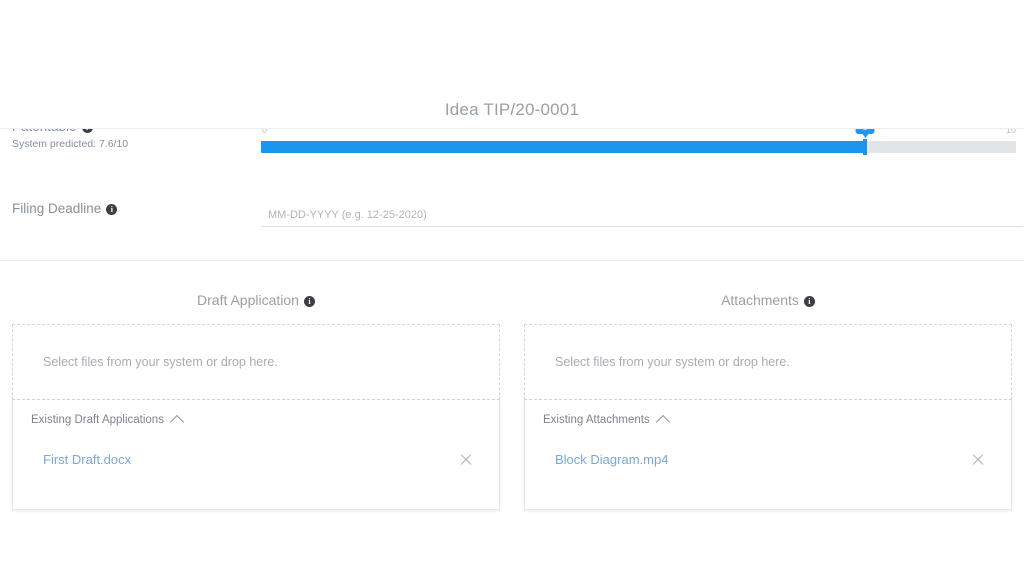 The height and width of the screenshot is (576, 1024). I want to click on patentable-system-prediction: System predicted: 7.6/10, so click(70, 144).